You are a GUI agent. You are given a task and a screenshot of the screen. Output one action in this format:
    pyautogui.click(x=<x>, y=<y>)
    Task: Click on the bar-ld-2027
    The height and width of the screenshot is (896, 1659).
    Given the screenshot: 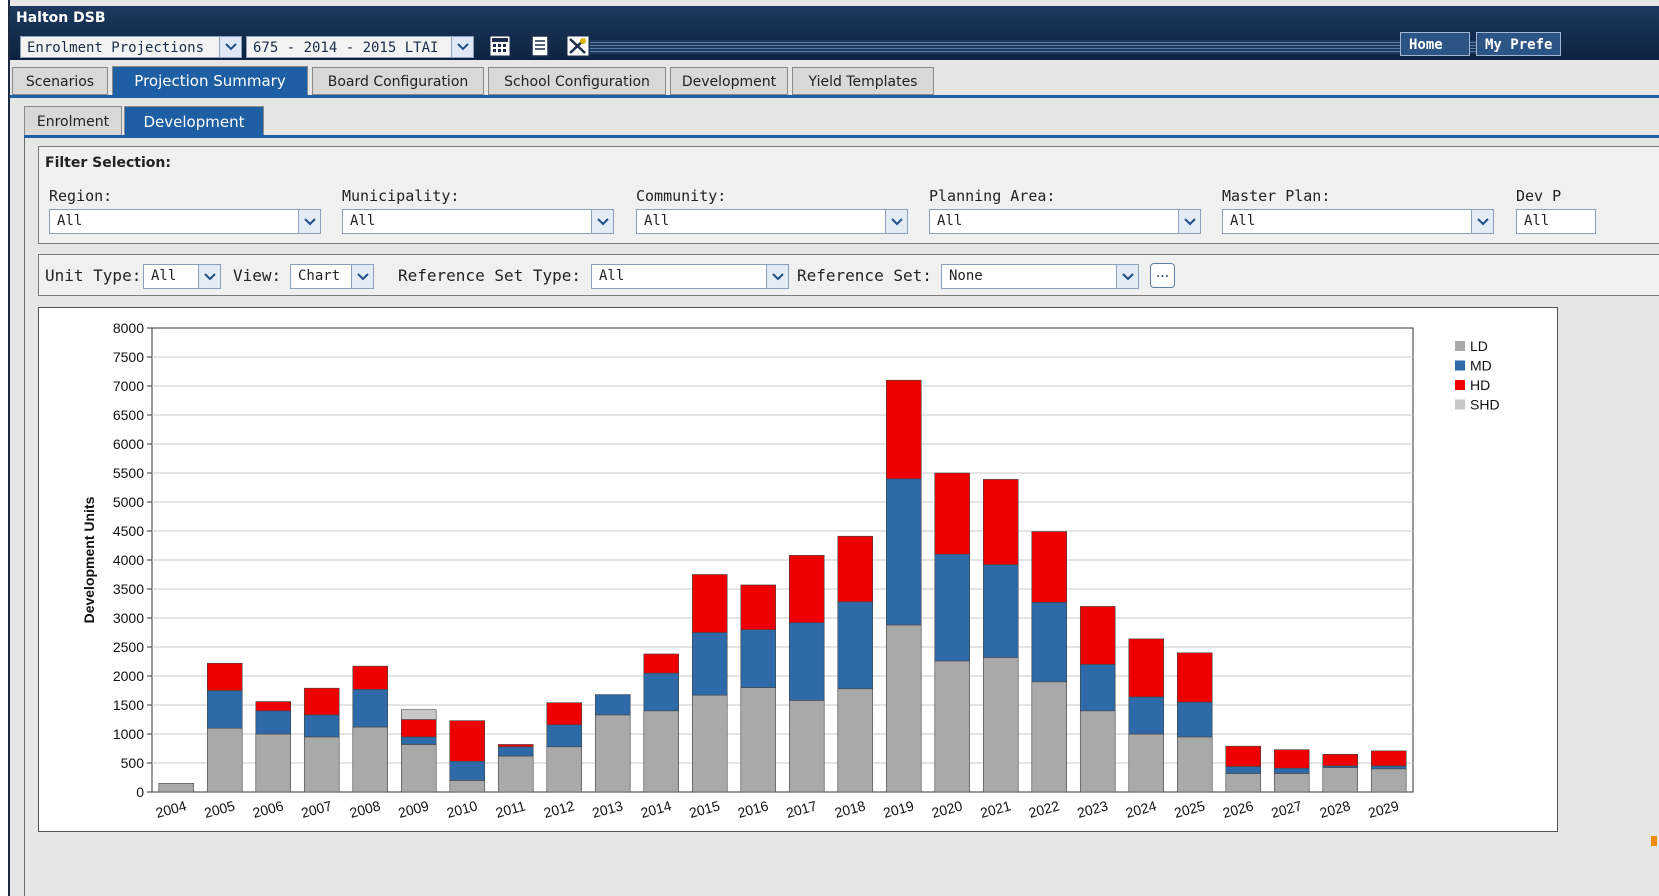 What is the action you would take?
    pyautogui.click(x=1291, y=783)
    